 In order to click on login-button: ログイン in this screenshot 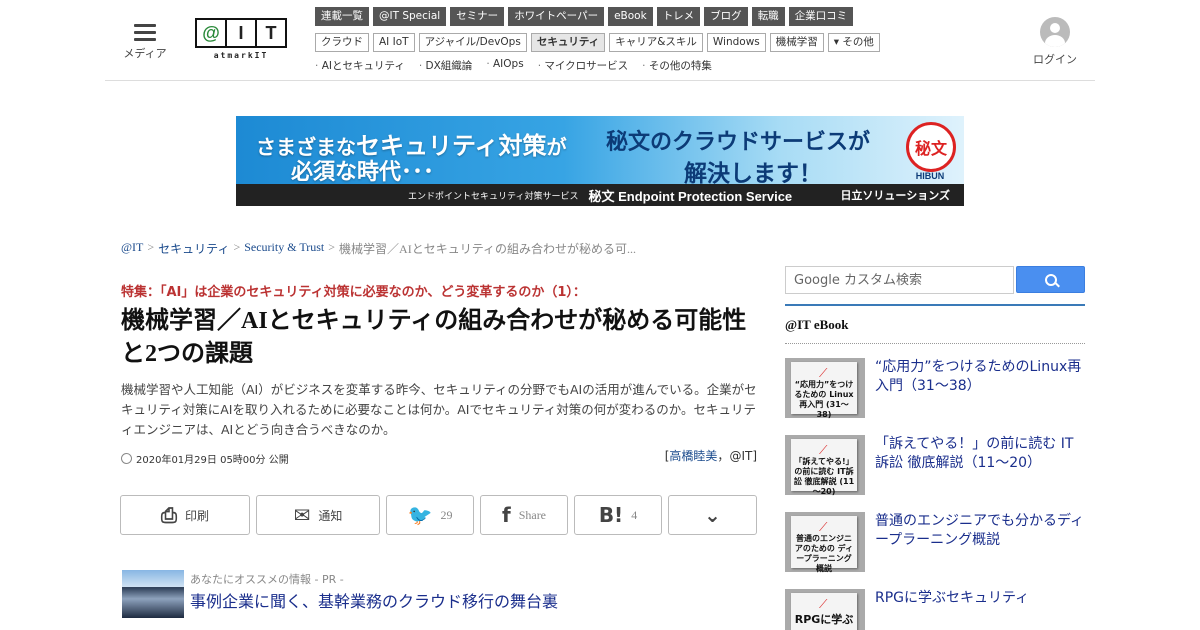, I will do `click(1055, 42)`.